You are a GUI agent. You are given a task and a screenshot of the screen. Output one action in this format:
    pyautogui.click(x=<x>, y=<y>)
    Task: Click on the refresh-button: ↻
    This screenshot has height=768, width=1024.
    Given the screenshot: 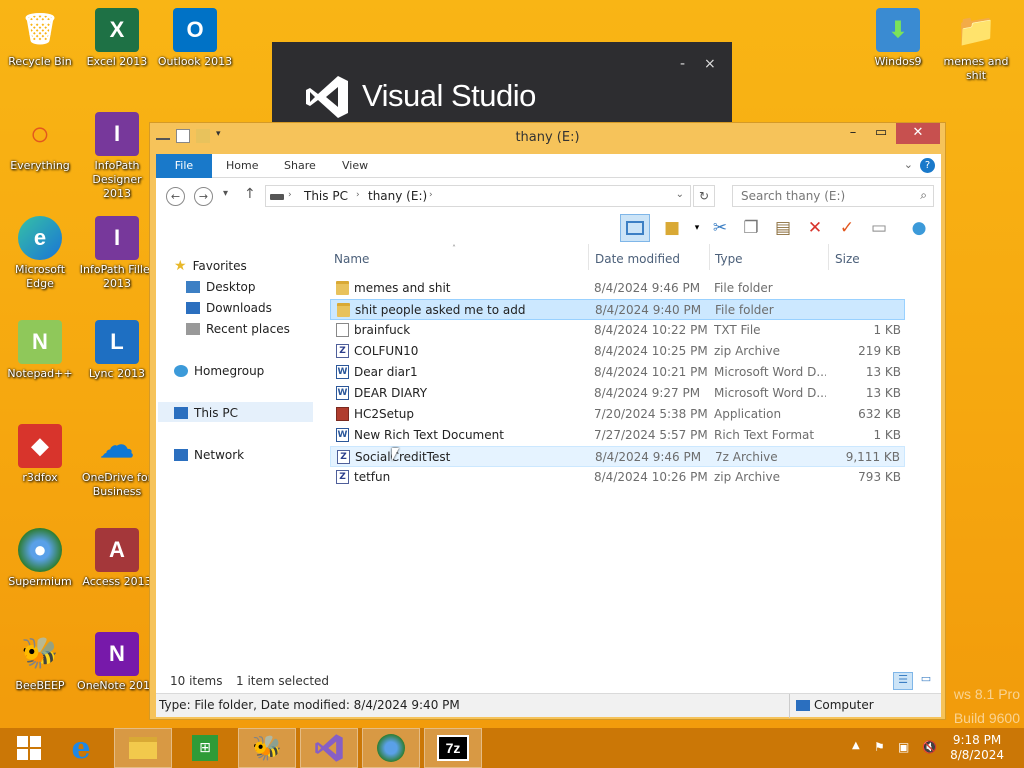 What is the action you would take?
    pyautogui.click(x=704, y=196)
    